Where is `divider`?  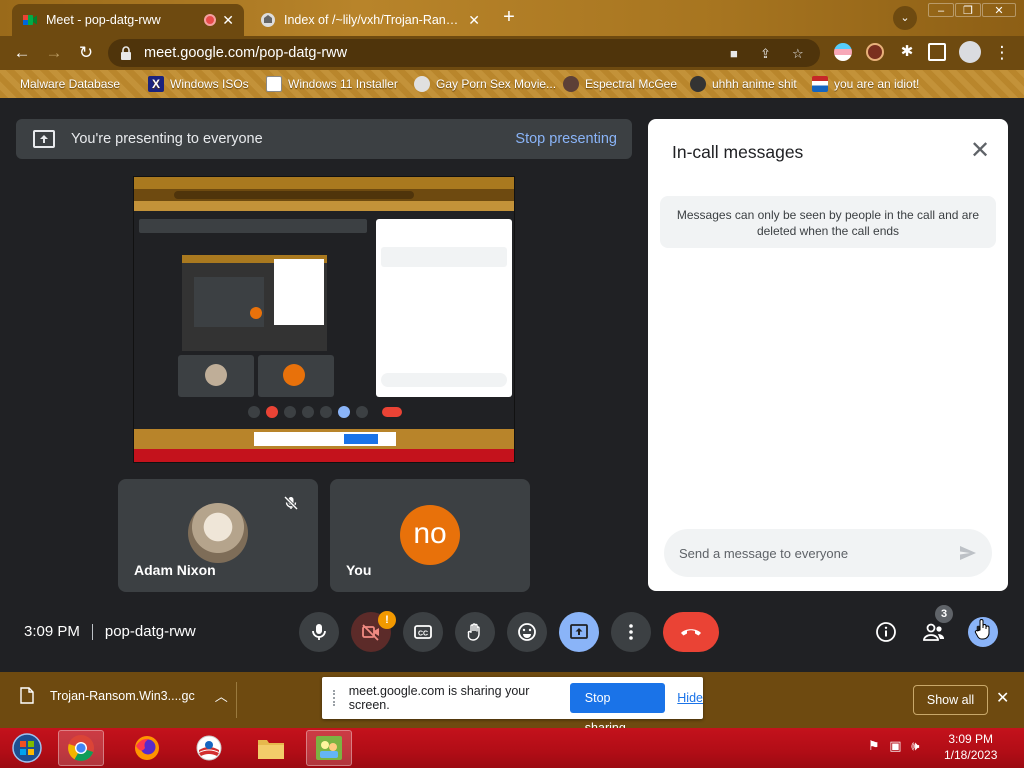
divider is located at coordinates (92, 631).